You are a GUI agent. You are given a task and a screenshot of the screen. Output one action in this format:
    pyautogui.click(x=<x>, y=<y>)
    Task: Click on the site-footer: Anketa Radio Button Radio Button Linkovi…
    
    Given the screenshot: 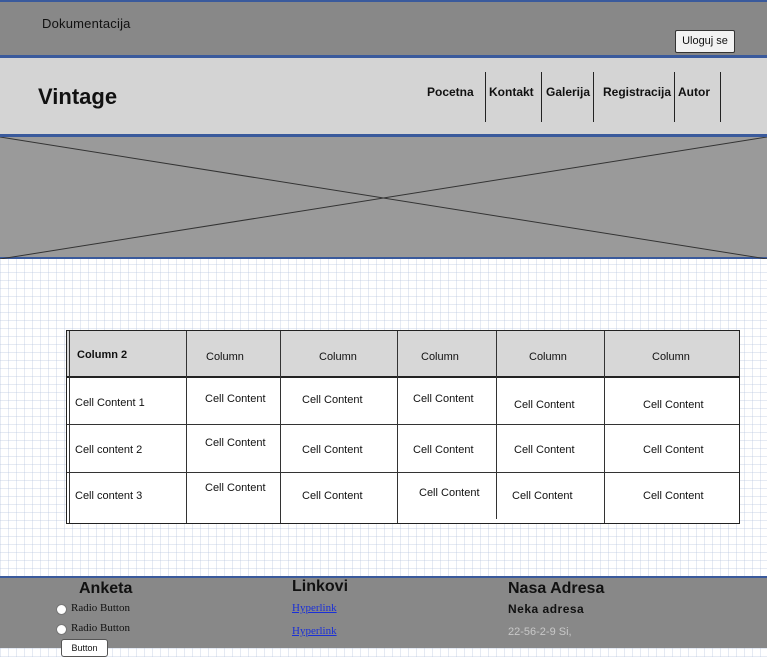 What is the action you would take?
    pyautogui.click(x=383, y=612)
    